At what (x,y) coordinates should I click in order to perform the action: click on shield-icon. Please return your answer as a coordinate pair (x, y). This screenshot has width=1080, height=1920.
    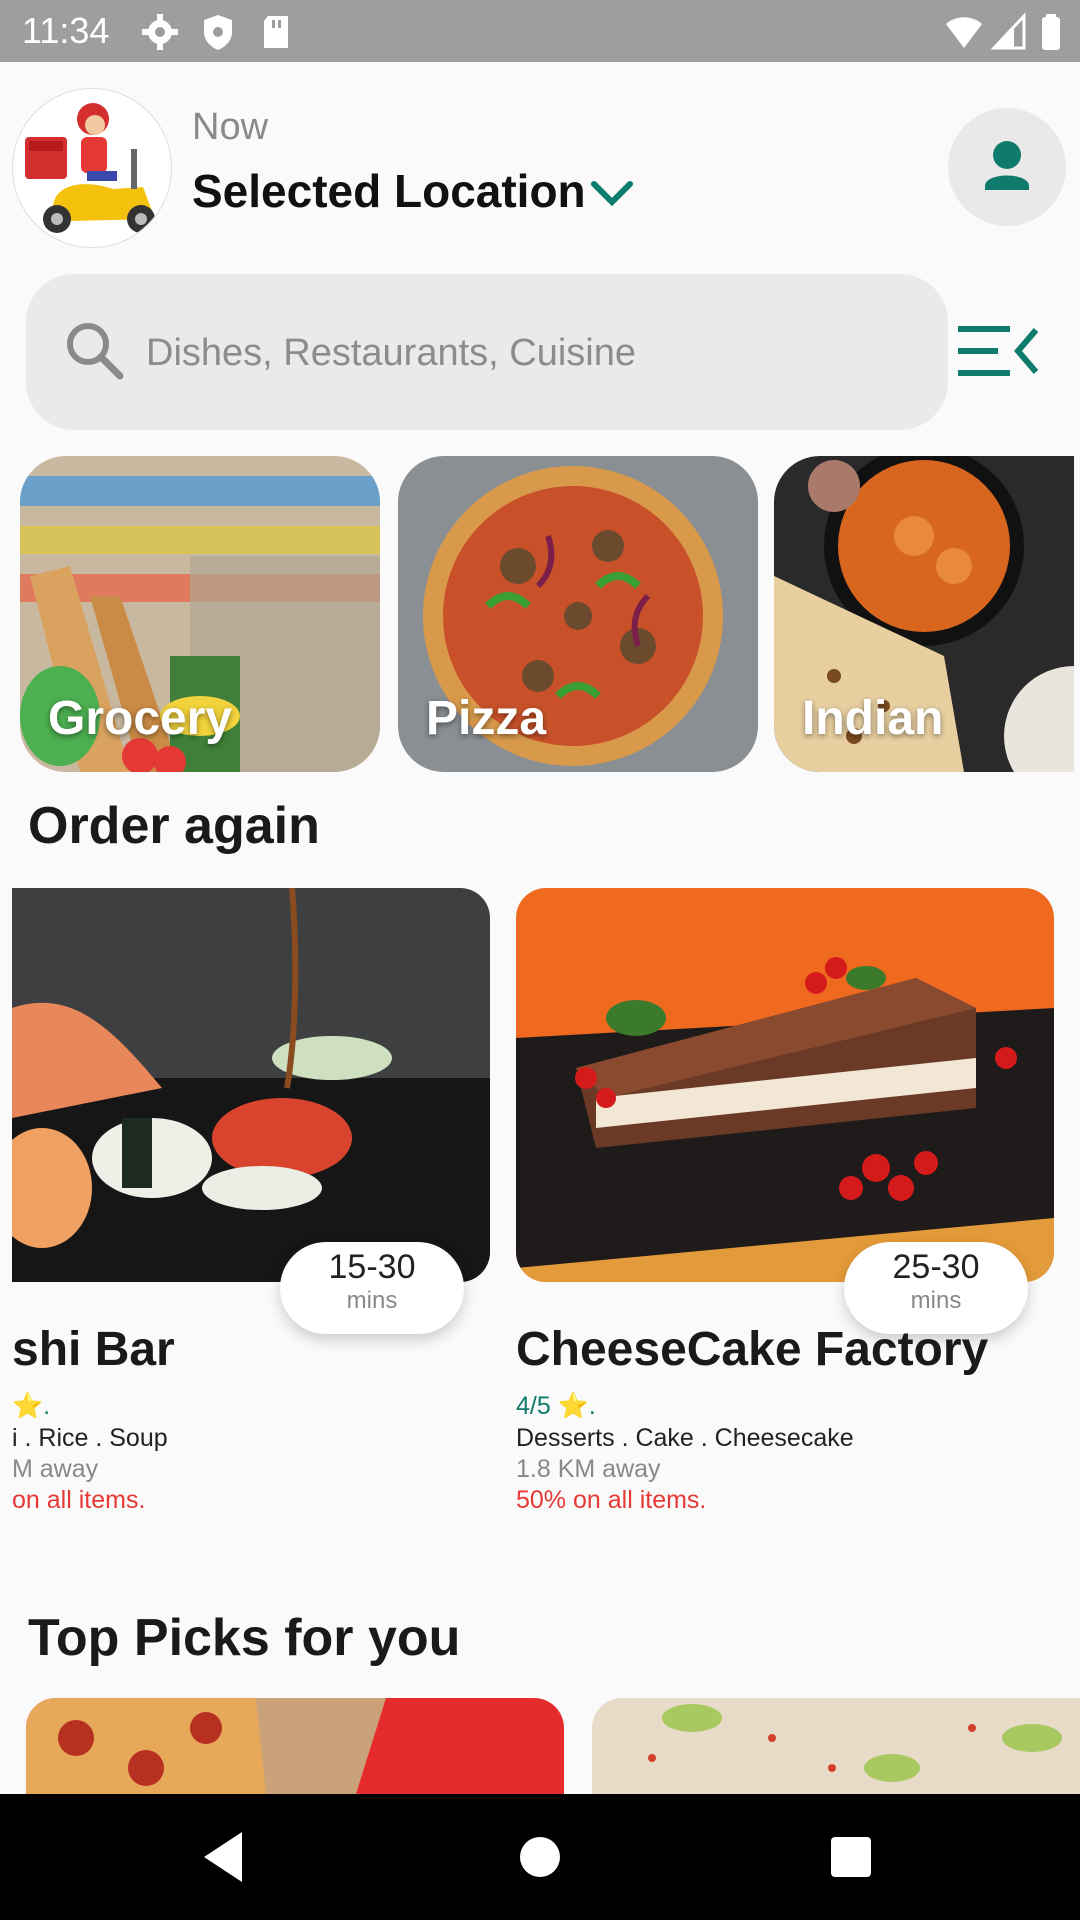
    Looking at the image, I should click on (218, 32).